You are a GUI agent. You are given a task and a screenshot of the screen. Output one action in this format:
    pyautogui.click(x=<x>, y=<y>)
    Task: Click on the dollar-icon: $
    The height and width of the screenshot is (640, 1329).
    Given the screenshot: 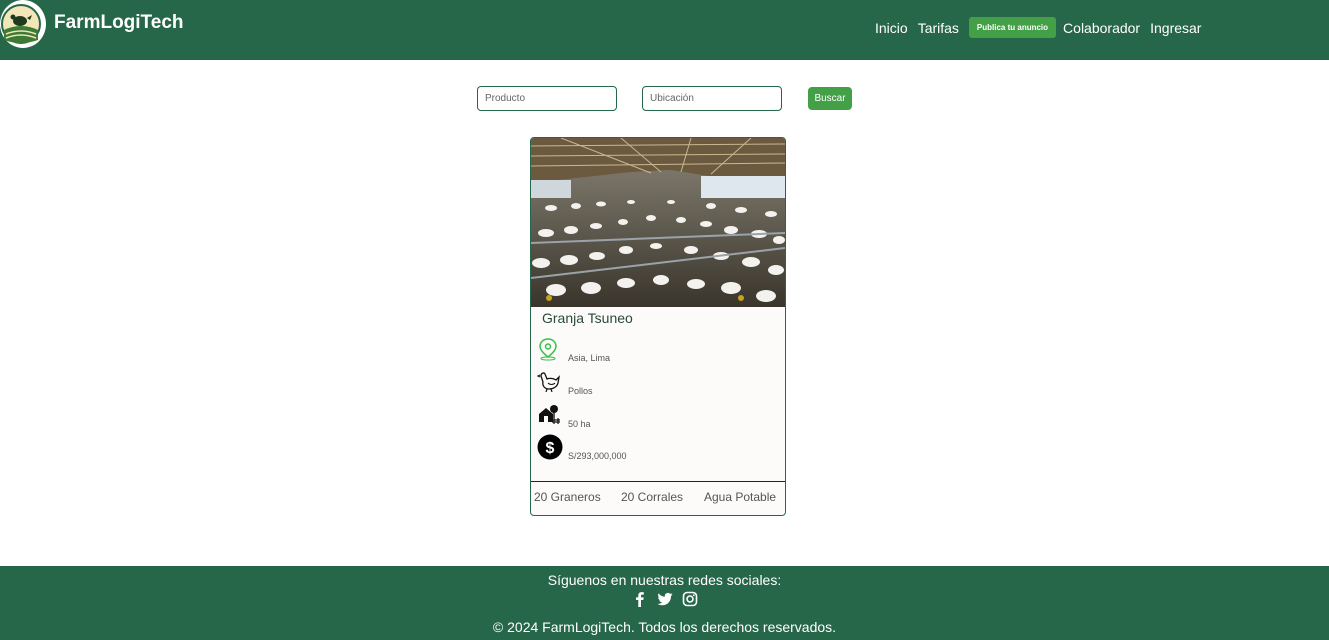 What is the action you would take?
    pyautogui.click(x=550, y=447)
    